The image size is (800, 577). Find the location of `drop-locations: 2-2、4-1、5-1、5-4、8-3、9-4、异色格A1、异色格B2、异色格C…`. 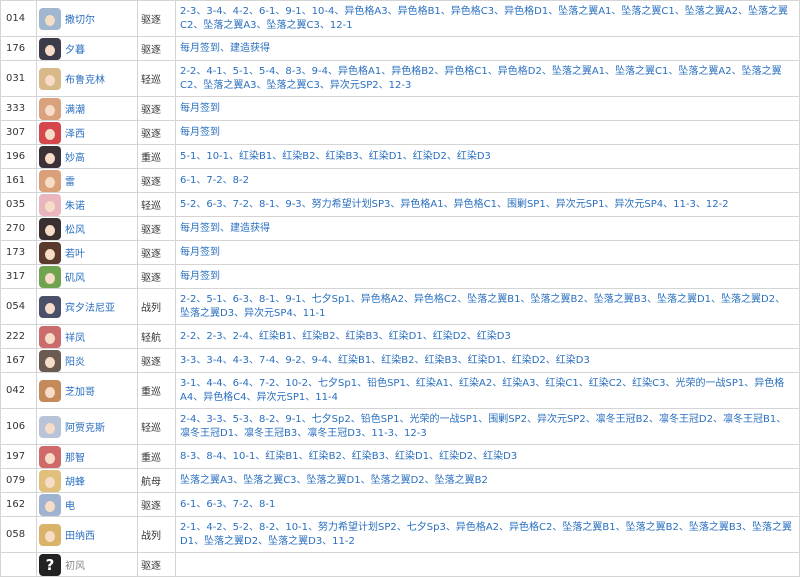

drop-locations: 2-2、4-1、5-1、5-4、8-3、9-4、异色格A1、异色格B2、异色格C… is located at coordinates (487, 78).